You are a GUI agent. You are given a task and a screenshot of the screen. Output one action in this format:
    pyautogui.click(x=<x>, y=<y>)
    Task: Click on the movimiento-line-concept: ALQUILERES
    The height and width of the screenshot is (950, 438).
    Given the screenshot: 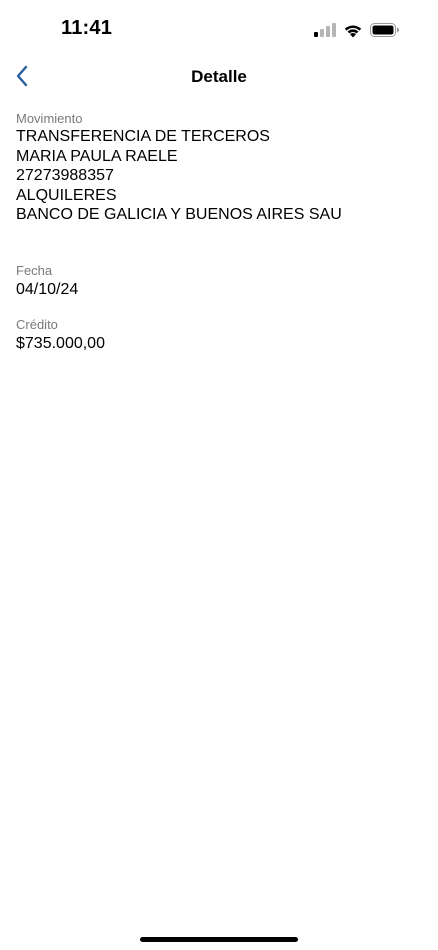 What is the action you would take?
    pyautogui.click(x=66, y=195)
    